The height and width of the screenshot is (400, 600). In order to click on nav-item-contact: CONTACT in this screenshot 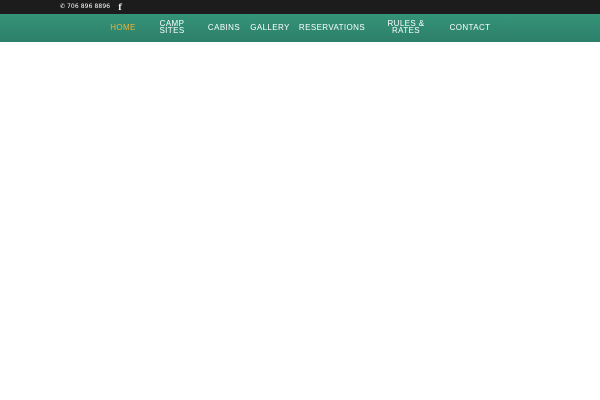, I will do `click(470, 28)`.